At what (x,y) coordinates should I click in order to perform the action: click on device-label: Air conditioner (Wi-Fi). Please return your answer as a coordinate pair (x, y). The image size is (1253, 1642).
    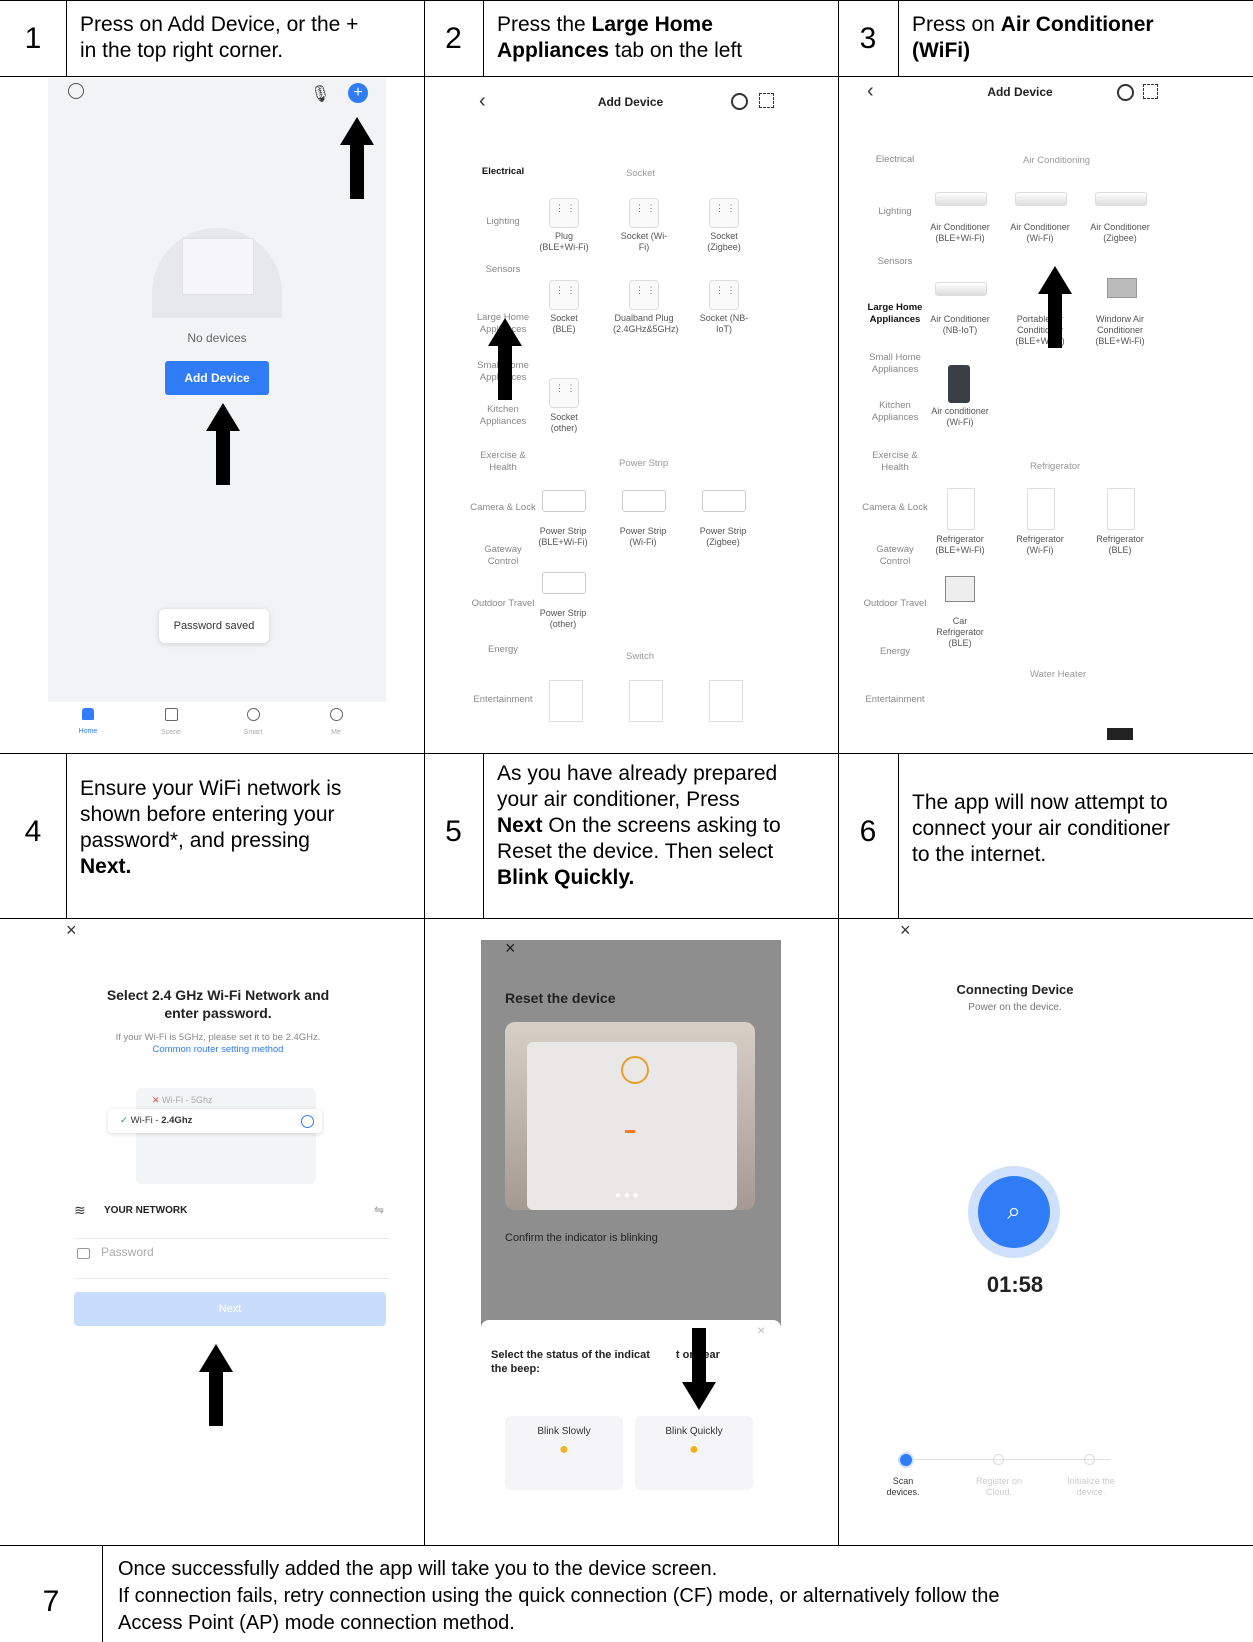
    Looking at the image, I should click on (960, 417).